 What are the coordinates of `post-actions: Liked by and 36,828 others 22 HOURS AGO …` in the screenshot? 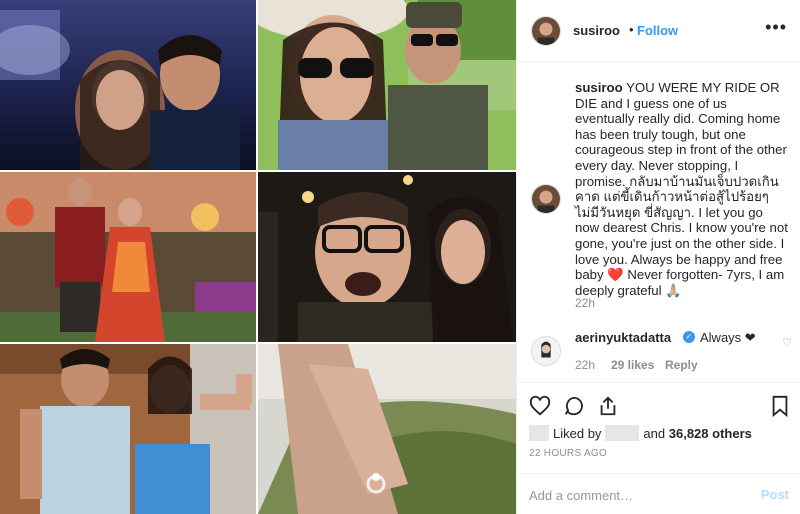 It's located at (658, 448).